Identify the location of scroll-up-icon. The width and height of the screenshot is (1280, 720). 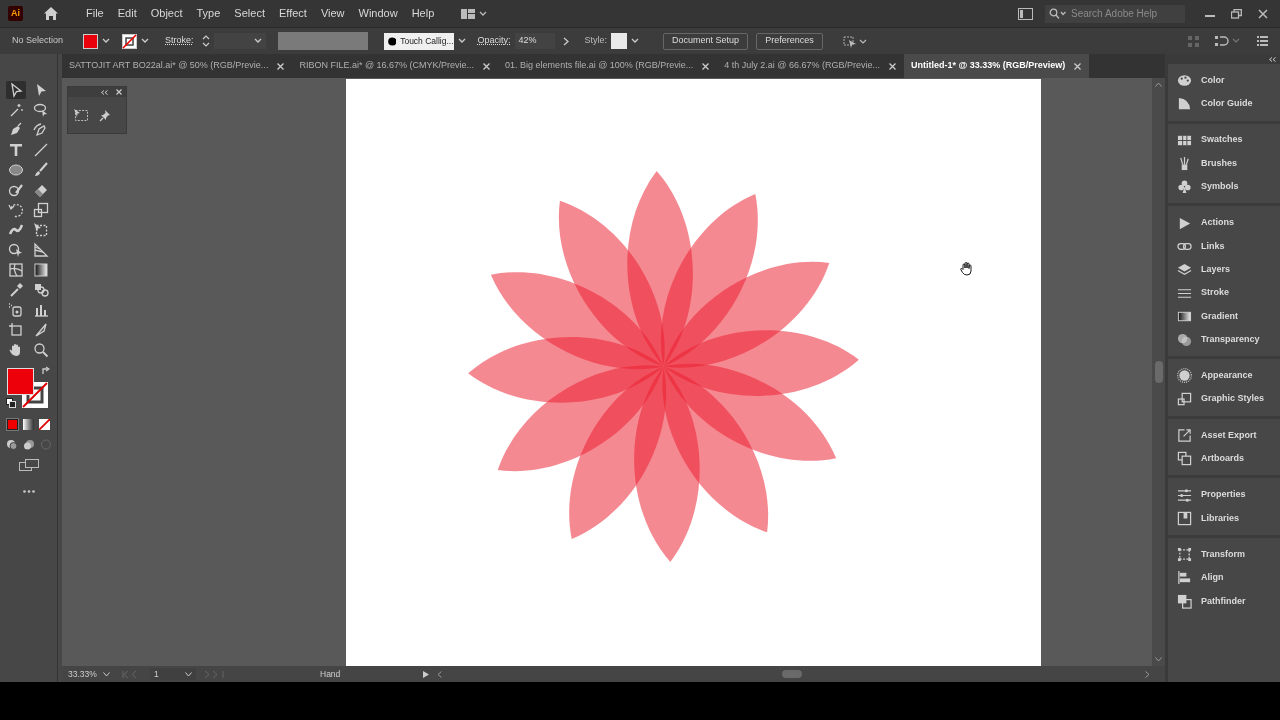
(1158, 84).